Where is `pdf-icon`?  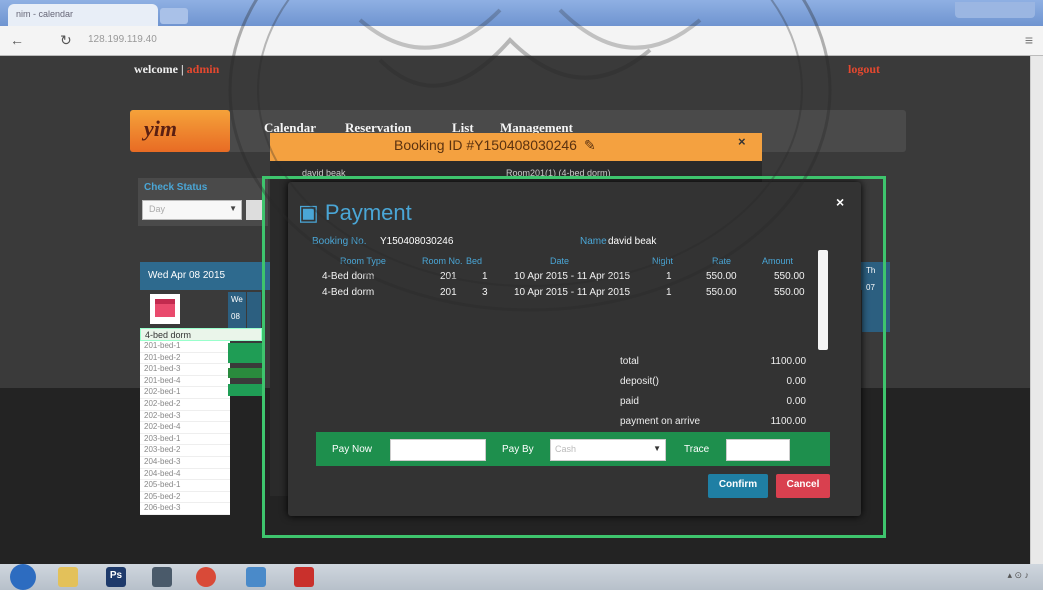 pdf-icon is located at coordinates (304, 577).